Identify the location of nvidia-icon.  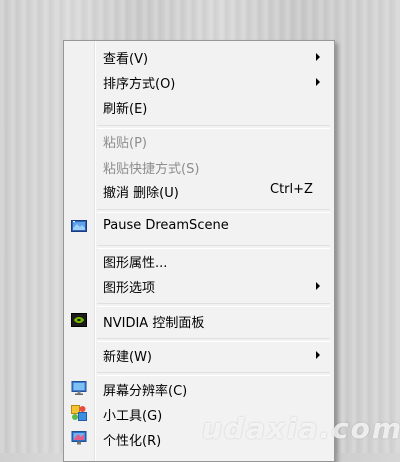
(79, 320).